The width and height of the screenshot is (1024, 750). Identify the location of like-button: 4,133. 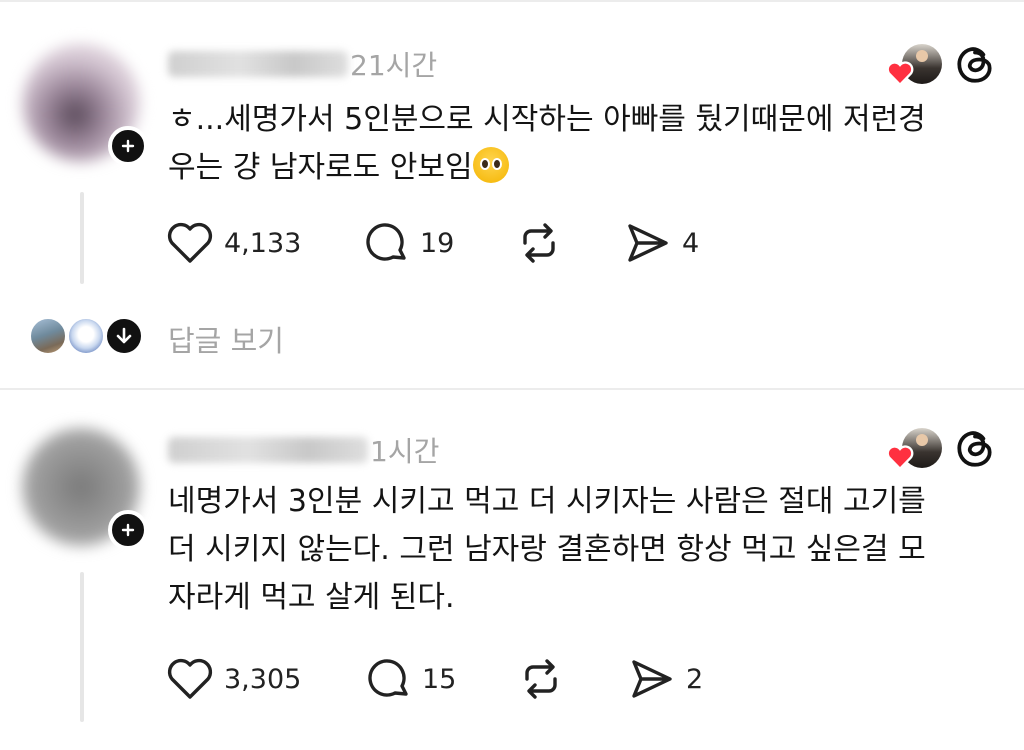
(233, 243).